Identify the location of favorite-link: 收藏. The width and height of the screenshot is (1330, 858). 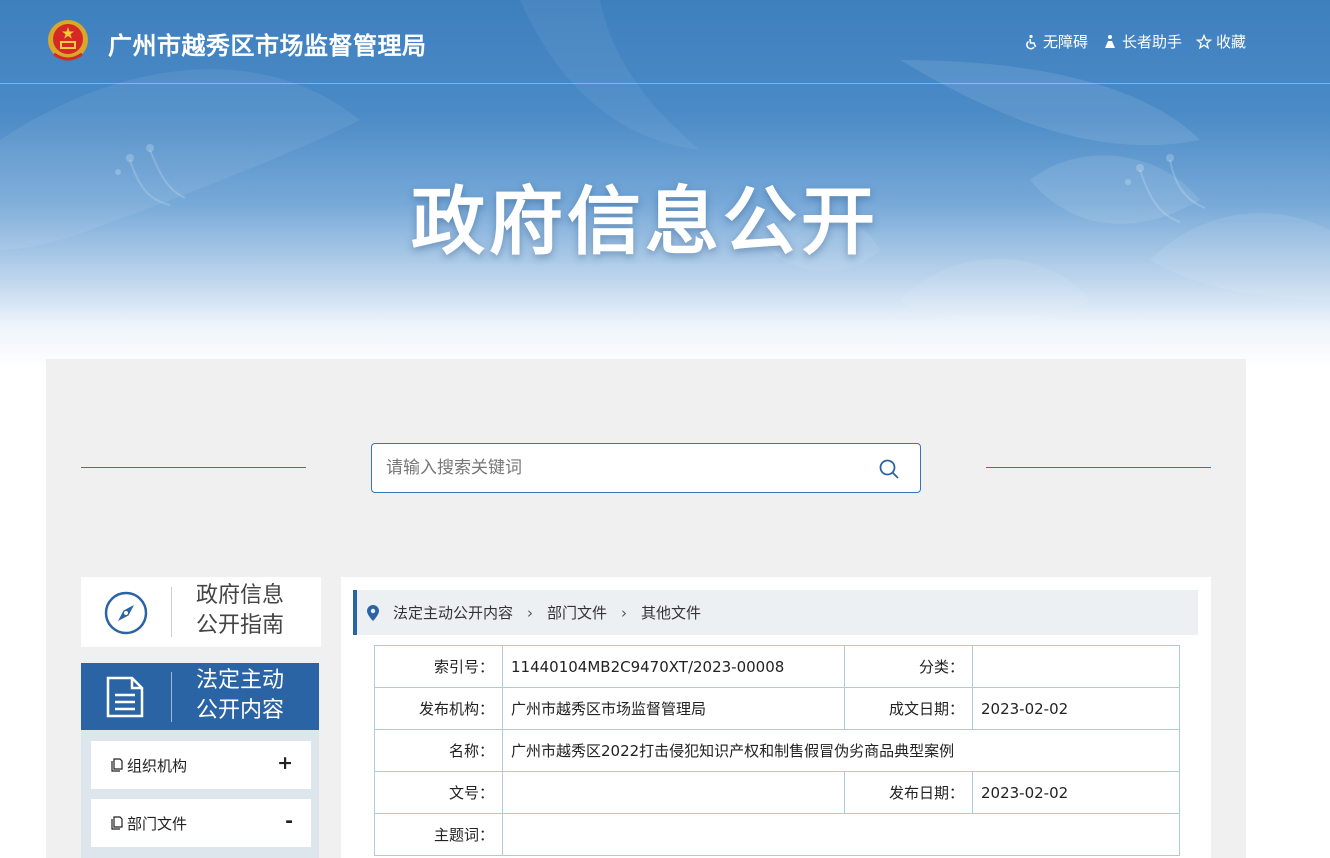
(1220, 41).